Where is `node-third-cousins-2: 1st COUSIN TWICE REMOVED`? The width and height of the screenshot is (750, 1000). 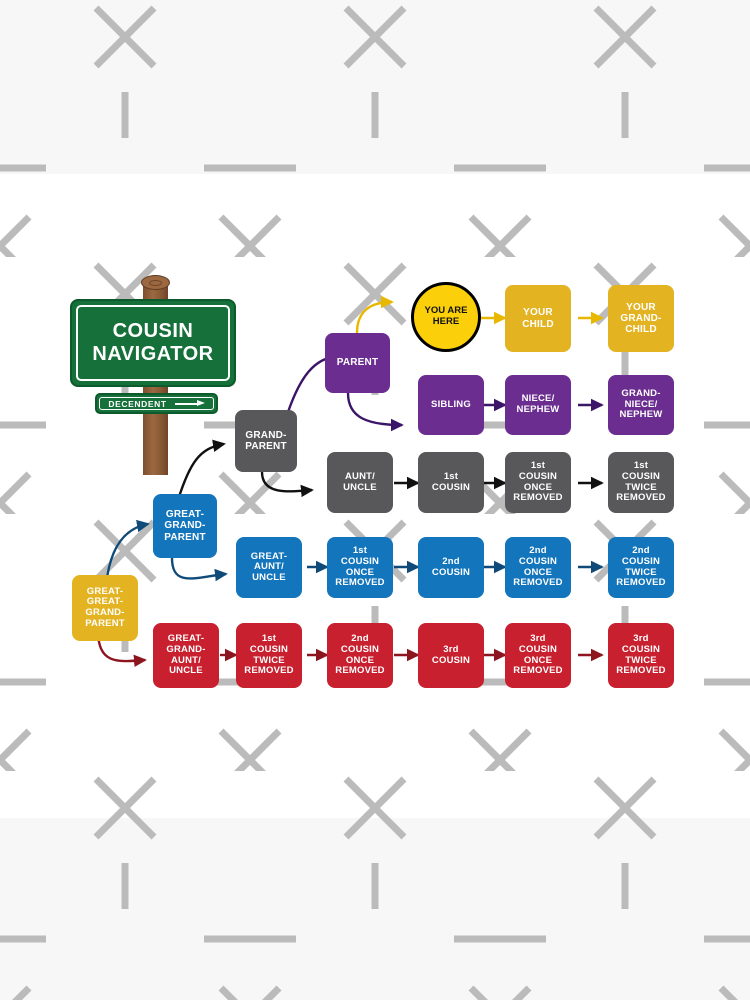
node-third-cousins-2: 1st COUSIN TWICE REMOVED is located at coordinates (269, 655).